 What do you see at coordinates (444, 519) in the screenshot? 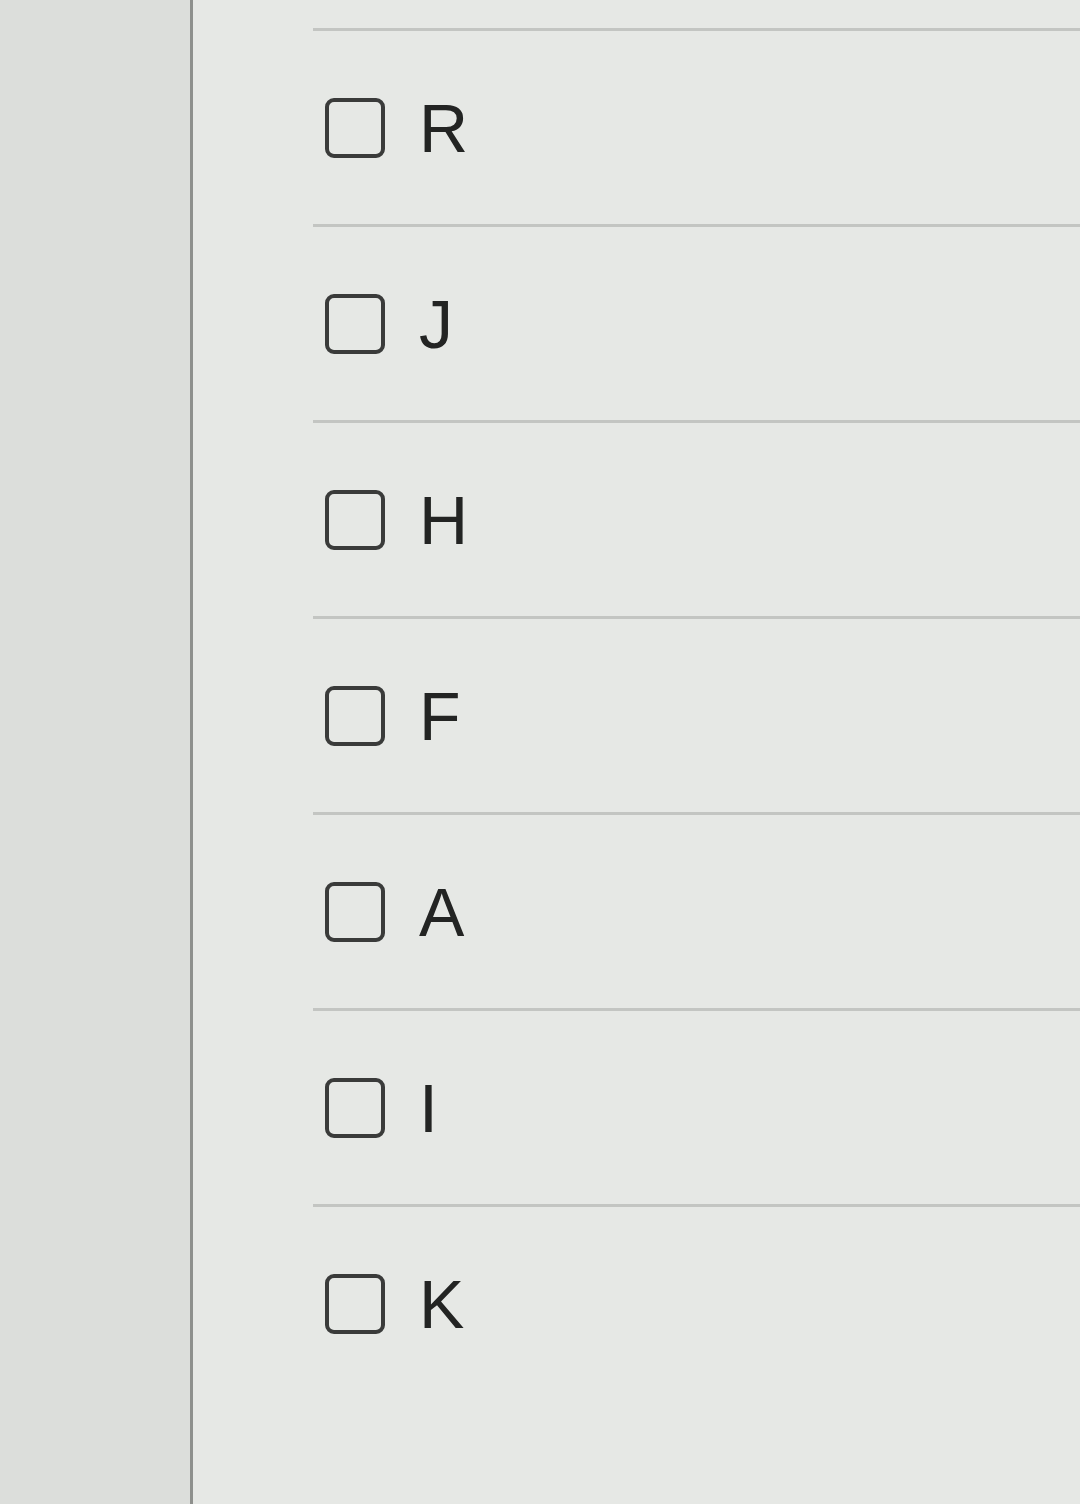
I see `option-label: H` at bounding box center [444, 519].